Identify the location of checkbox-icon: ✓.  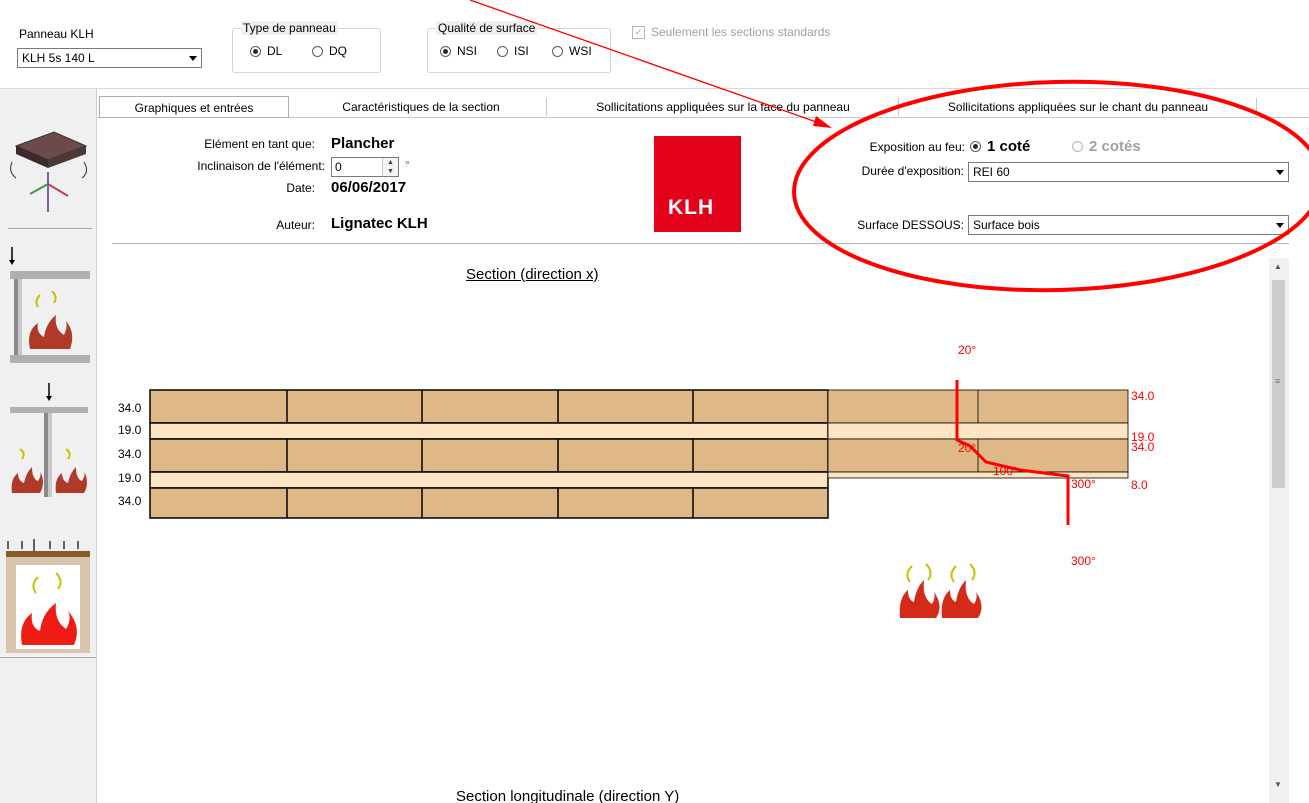
(638, 32).